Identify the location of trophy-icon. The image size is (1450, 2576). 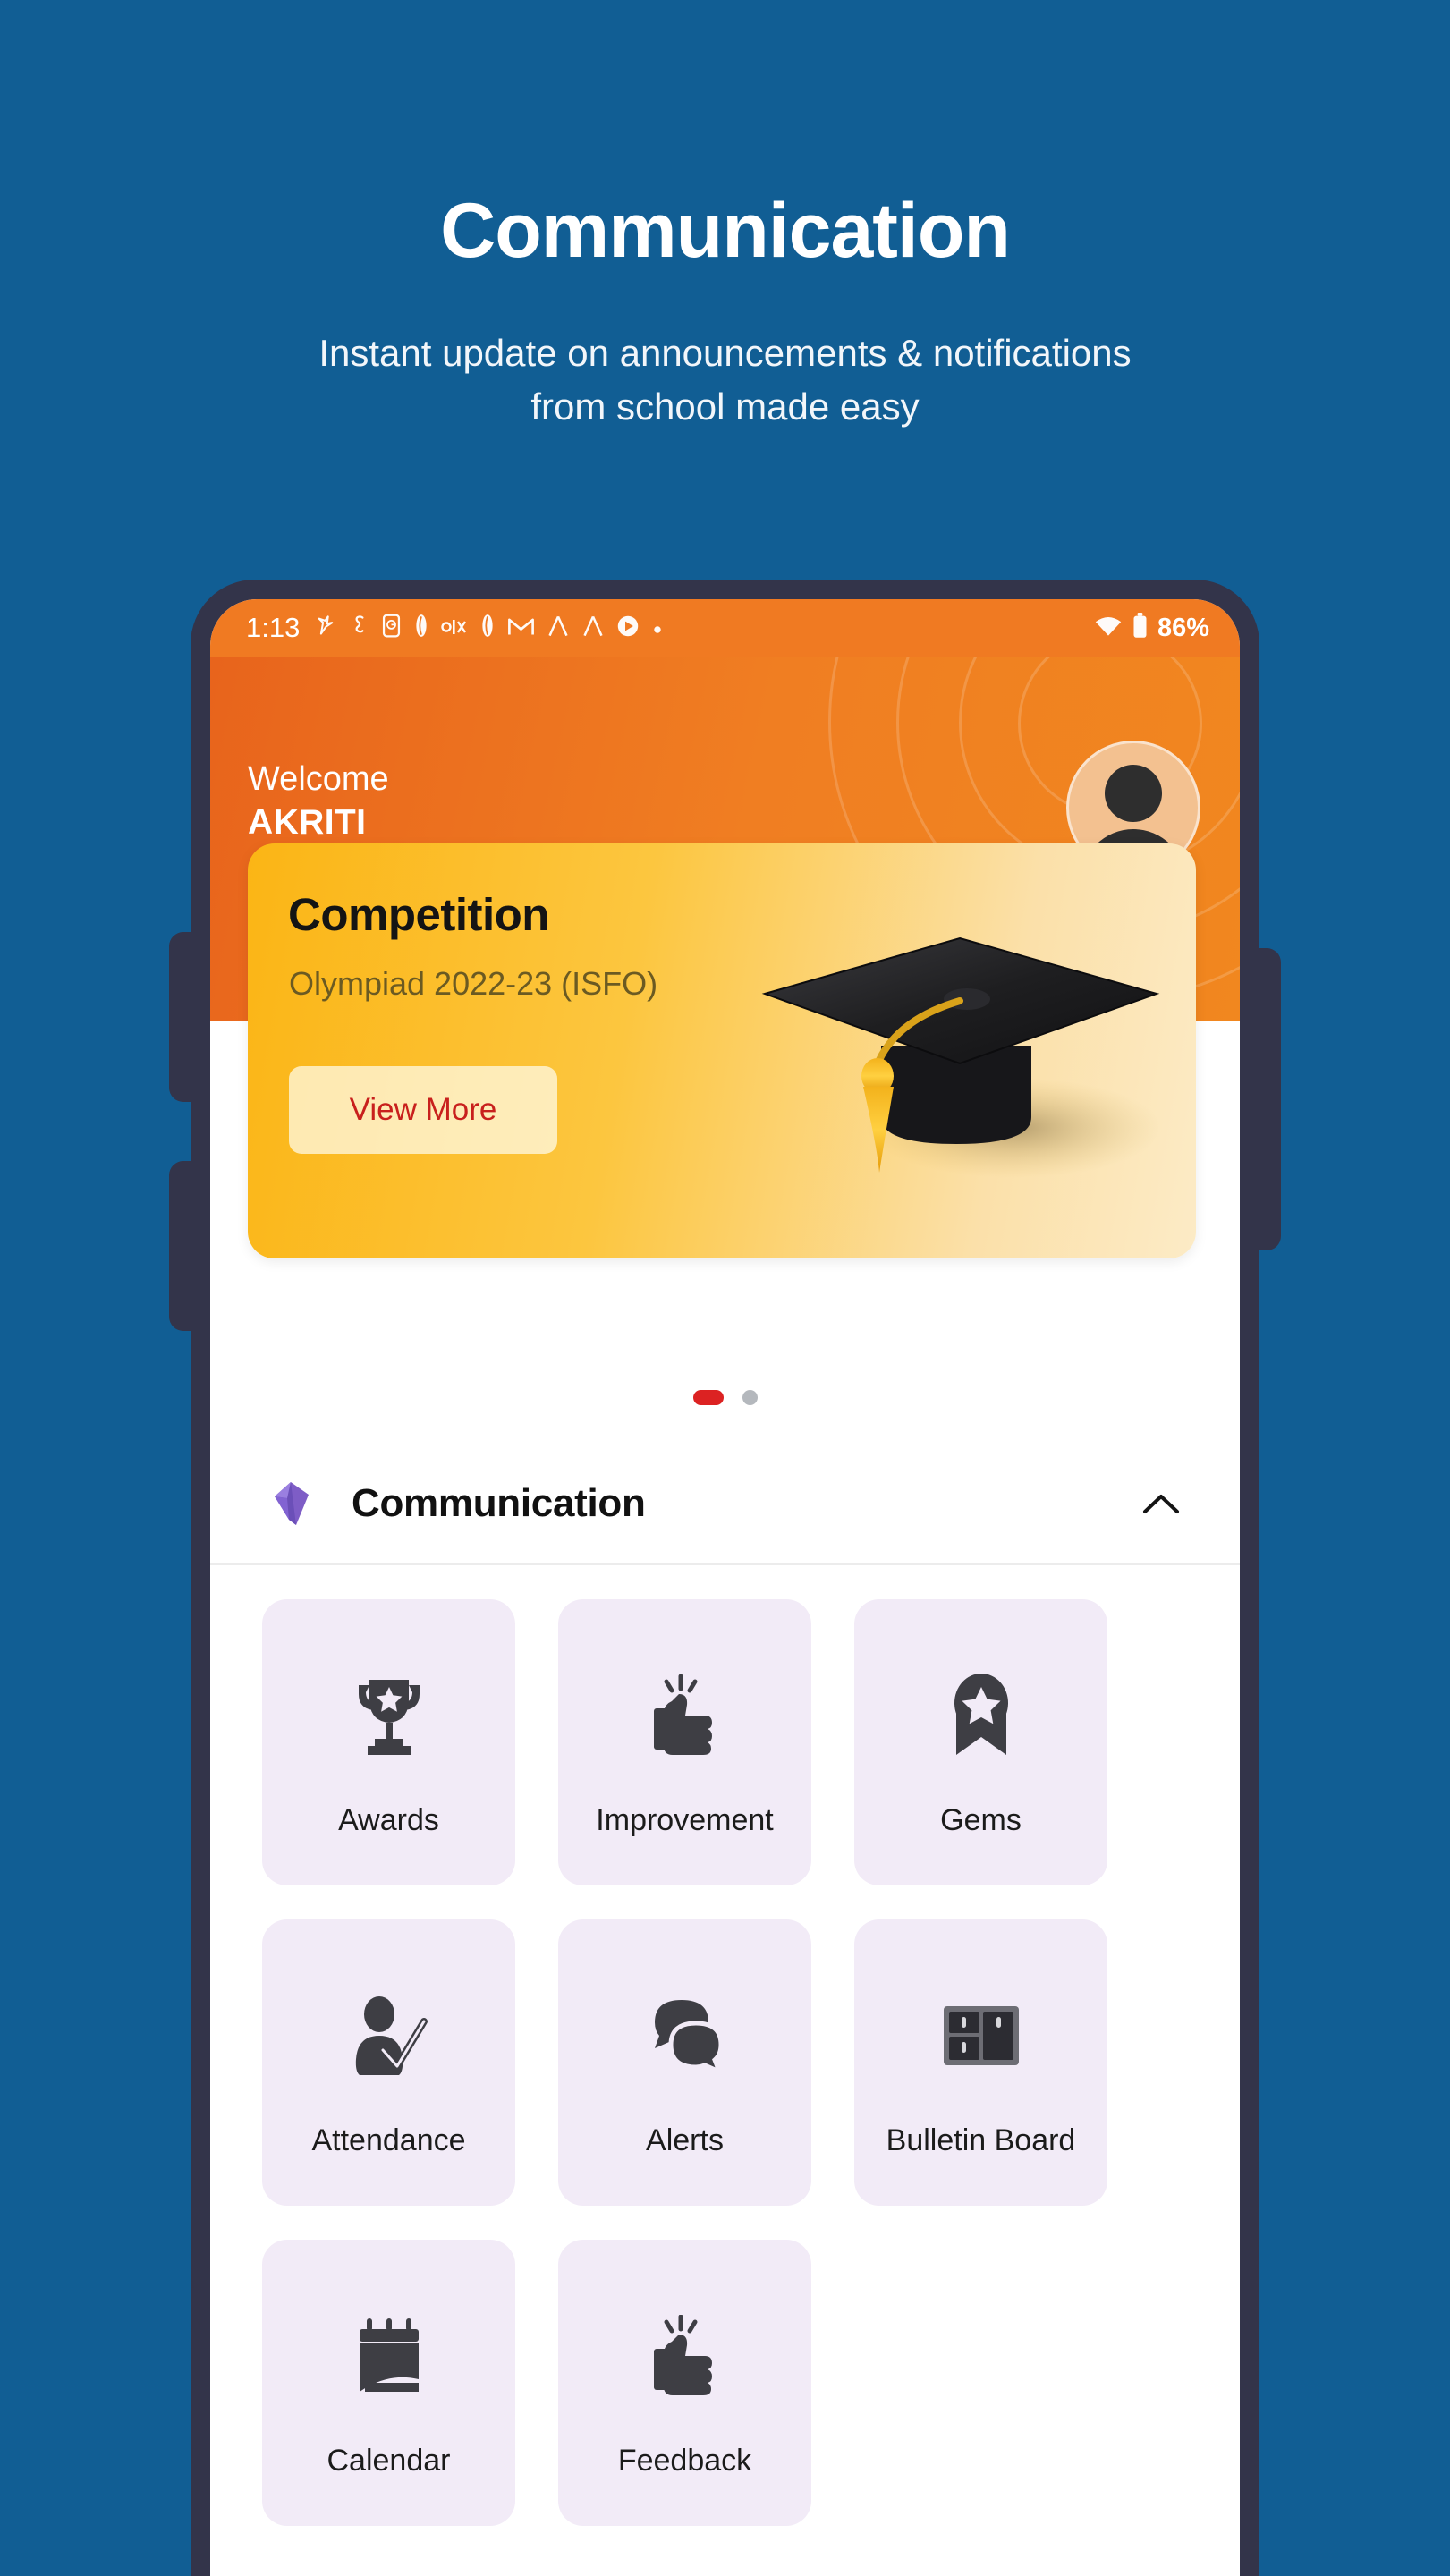
(389, 1715).